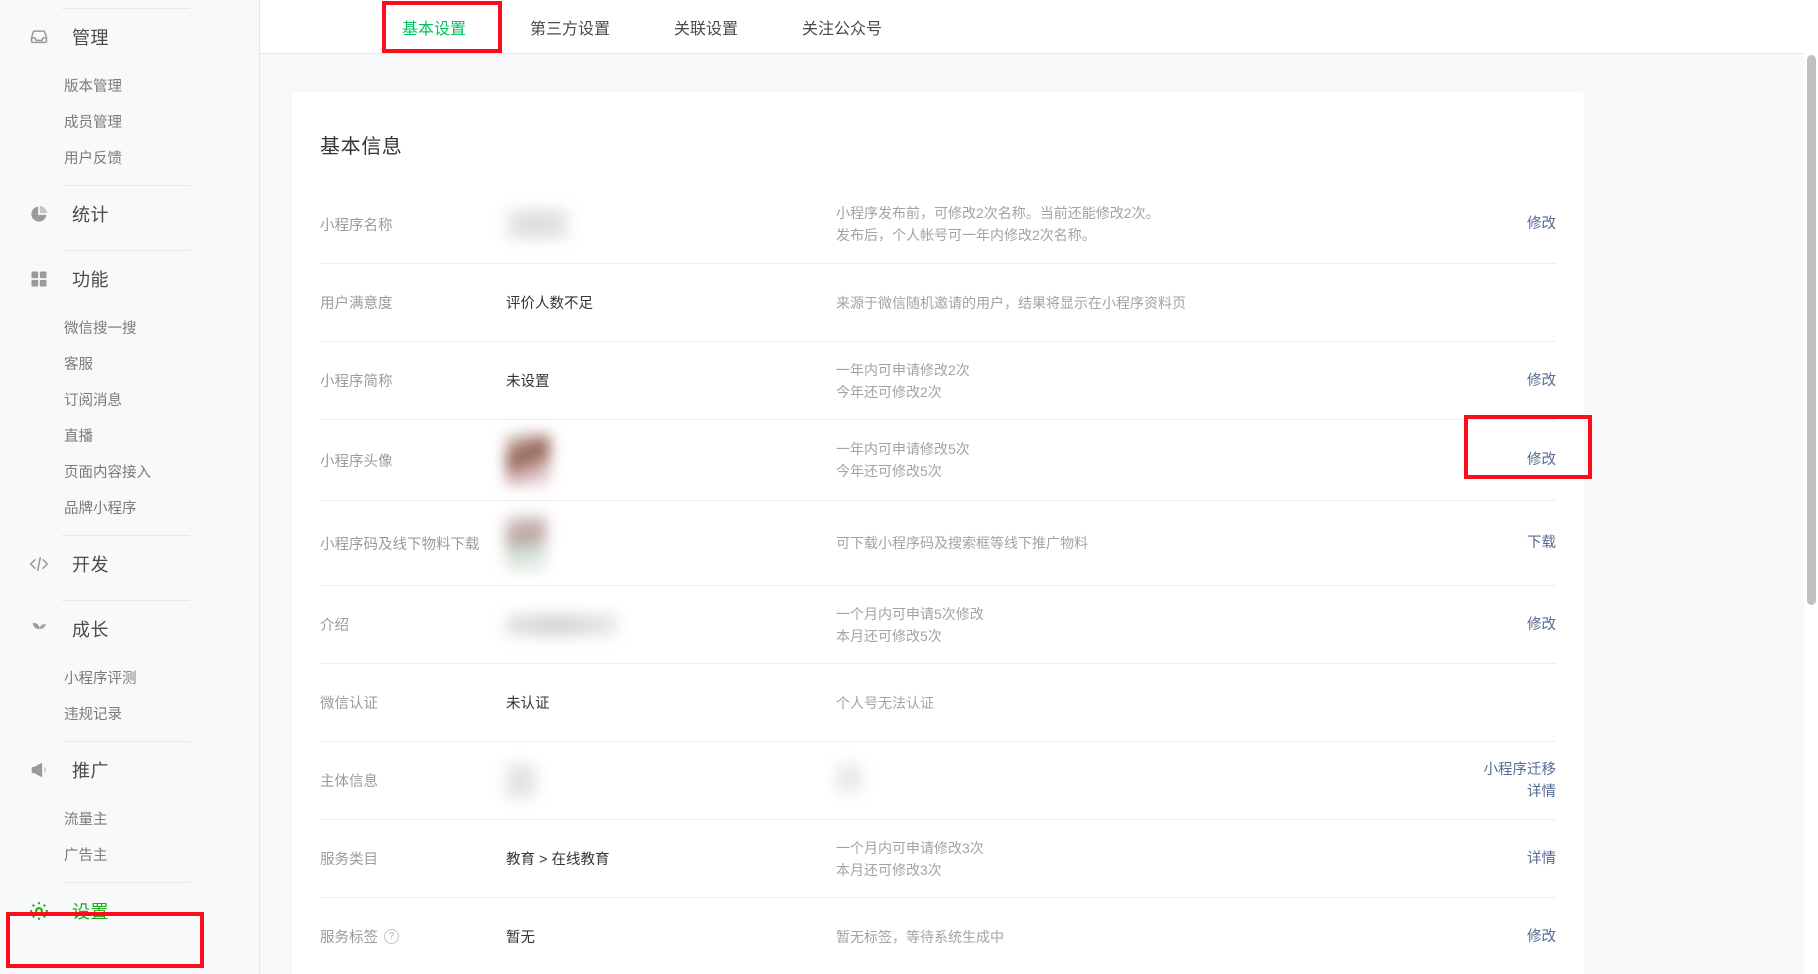 The image size is (1818, 974). I want to click on row-desc-cell, so click(1121, 780).